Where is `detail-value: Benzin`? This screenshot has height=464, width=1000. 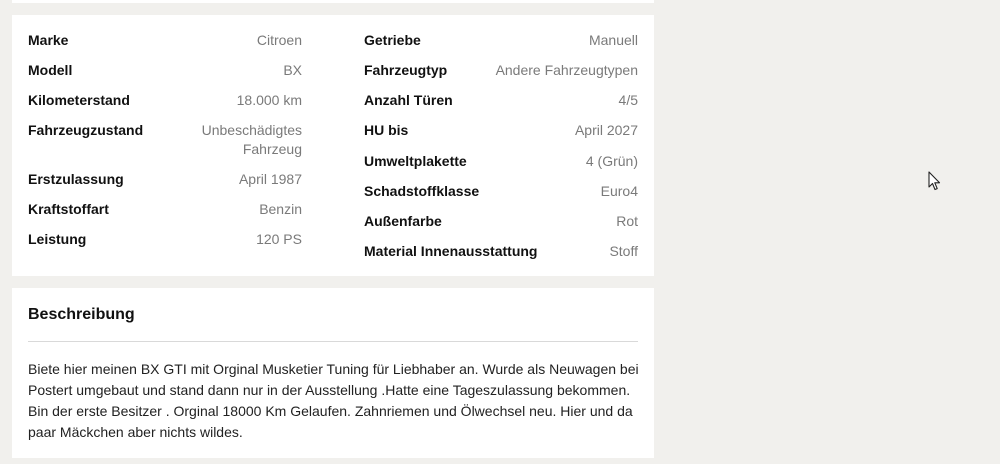 detail-value: Benzin is located at coordinates (280, 209).